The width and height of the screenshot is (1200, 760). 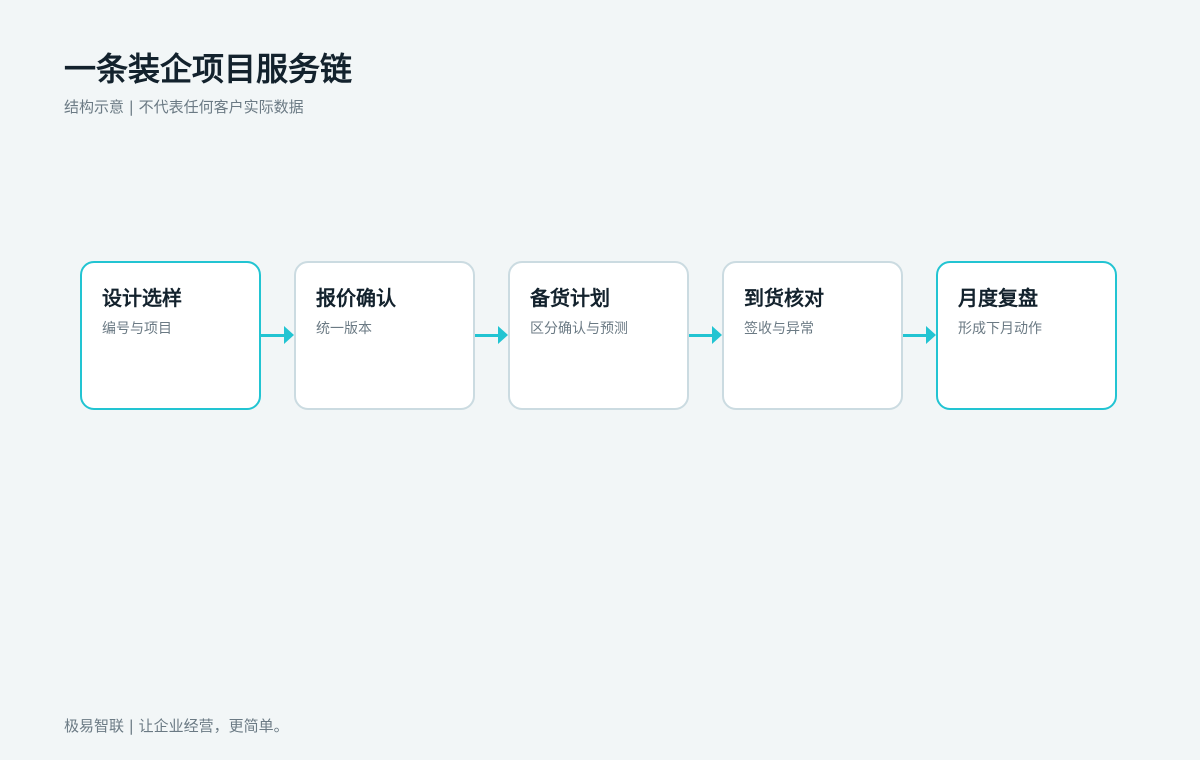 I want to click on step-title: 报价确认, so click(x=356, y=298).